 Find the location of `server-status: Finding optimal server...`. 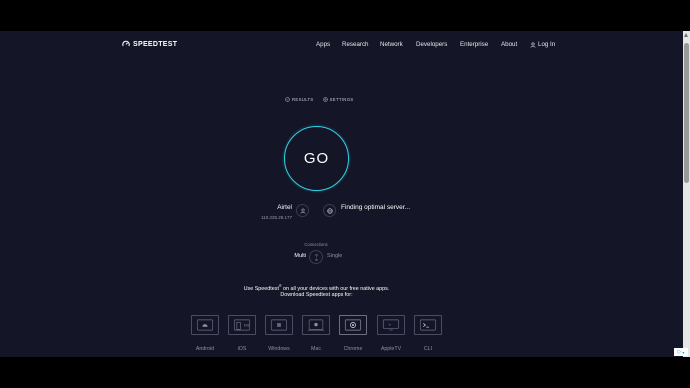

server-status: Finding optimal server... is located at coordinates (376, 207).